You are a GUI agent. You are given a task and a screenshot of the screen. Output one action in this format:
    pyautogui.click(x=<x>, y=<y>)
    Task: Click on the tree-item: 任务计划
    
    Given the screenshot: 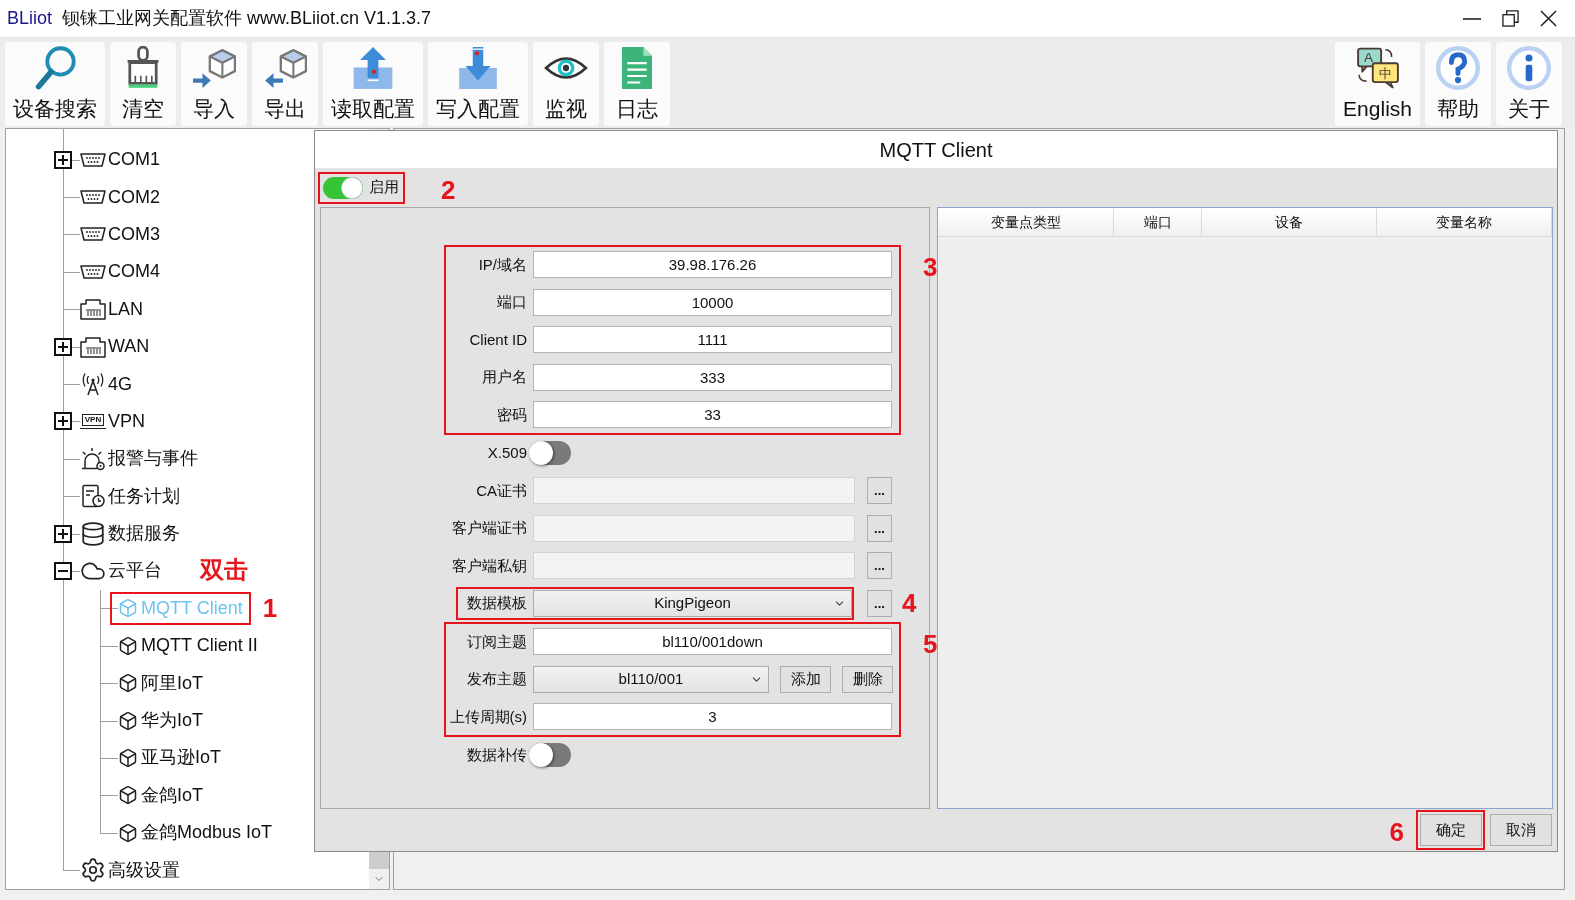 What is the action you would take?
    pyautogui.click(x=144, y=496)
    